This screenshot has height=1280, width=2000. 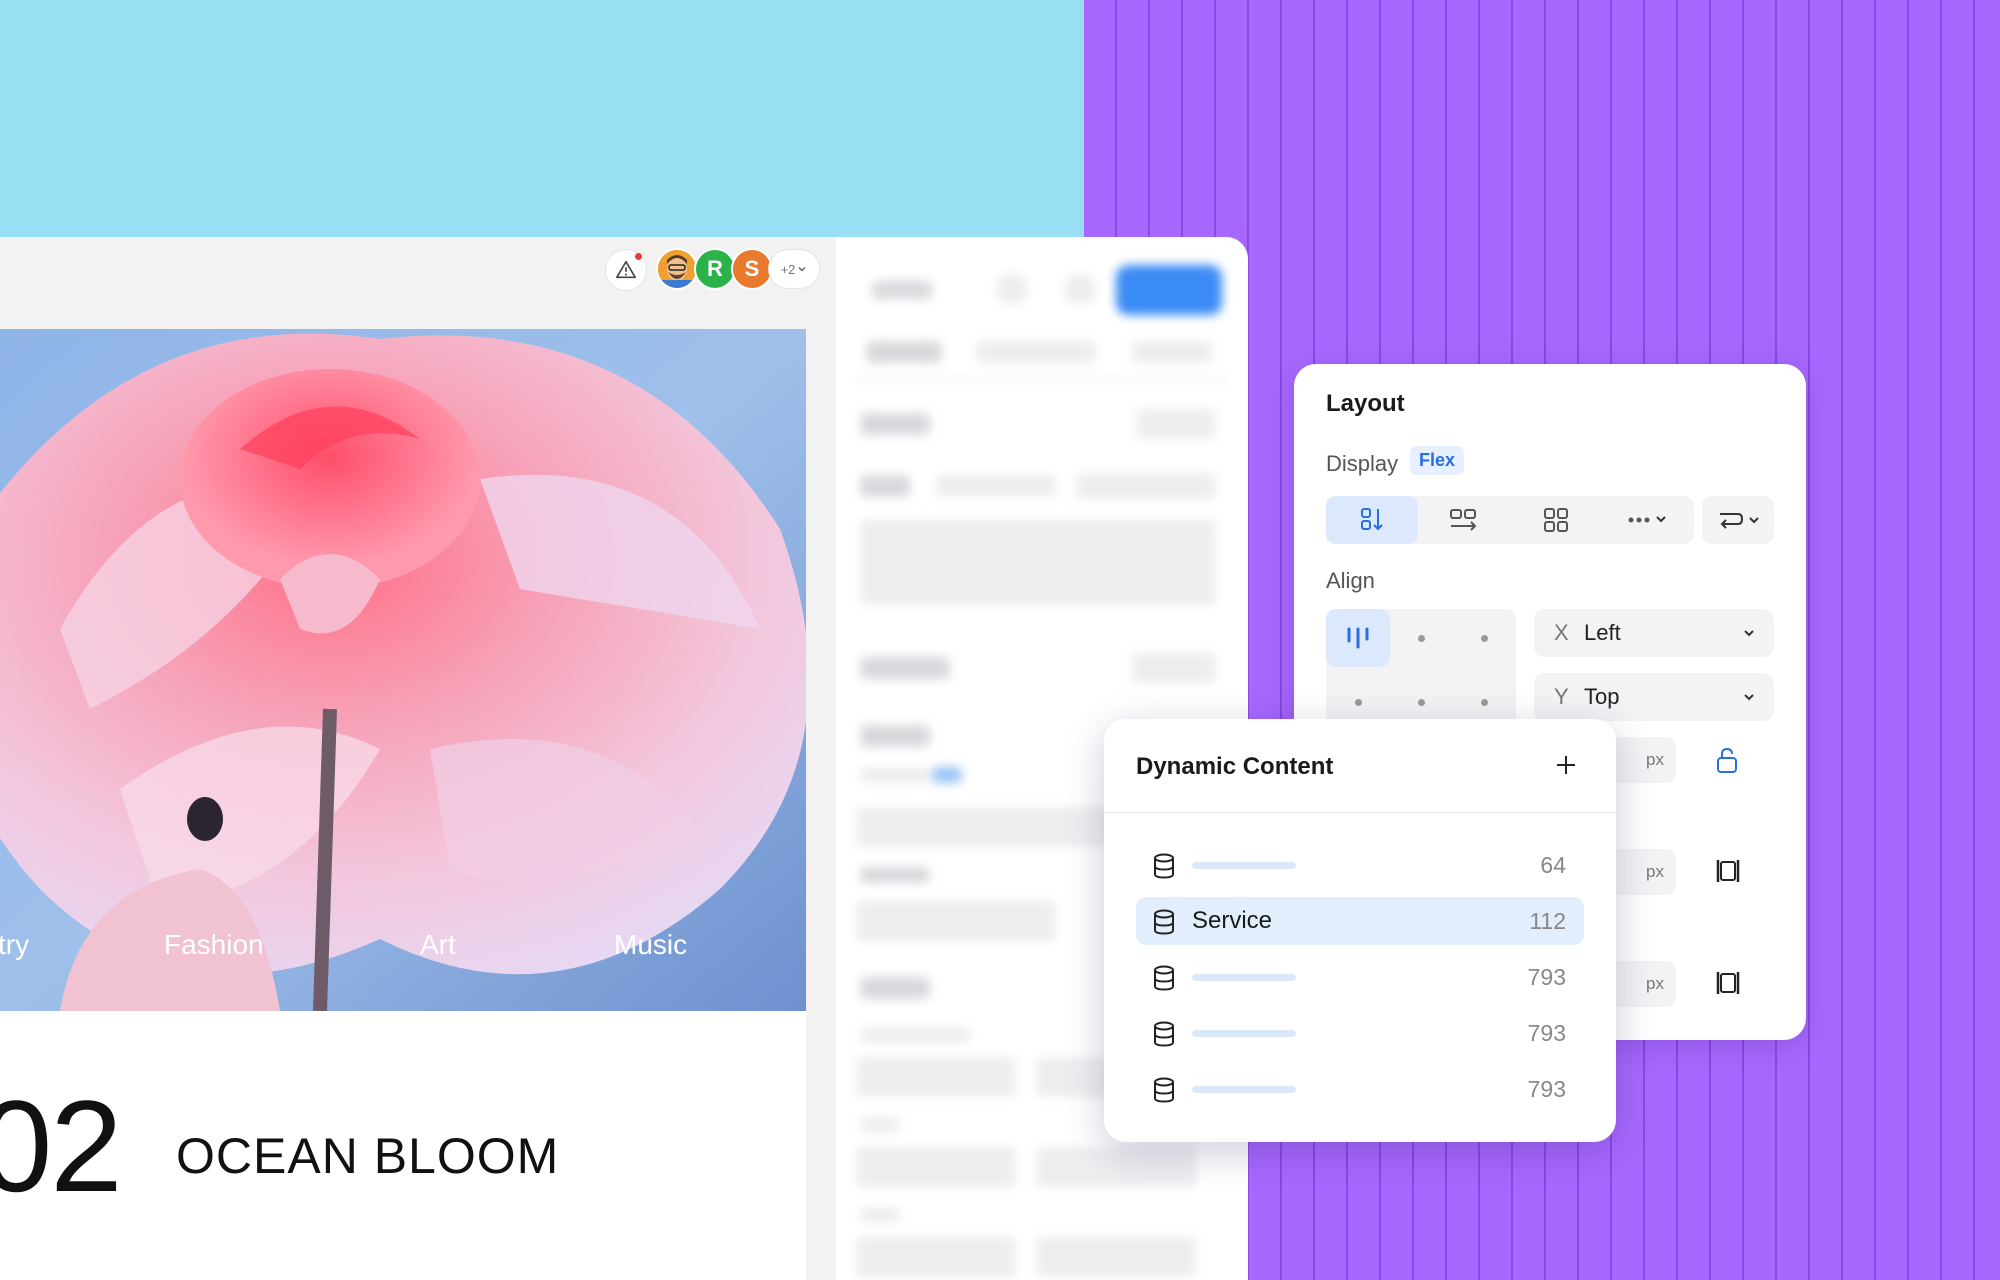 What do you see at coordinates (1728, 871) in the screenshot?
I see `padding-sides-icon` at bounding box center [1728, 871].